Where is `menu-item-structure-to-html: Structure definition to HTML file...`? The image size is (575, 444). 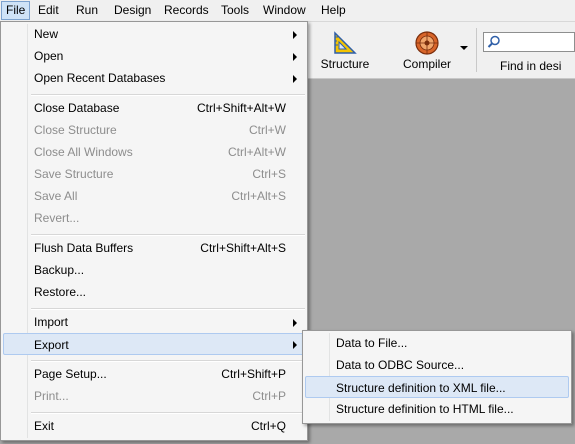 menu-item-structure-to-html: Structure definition to HTML file... is located at coordinates (437, 409).